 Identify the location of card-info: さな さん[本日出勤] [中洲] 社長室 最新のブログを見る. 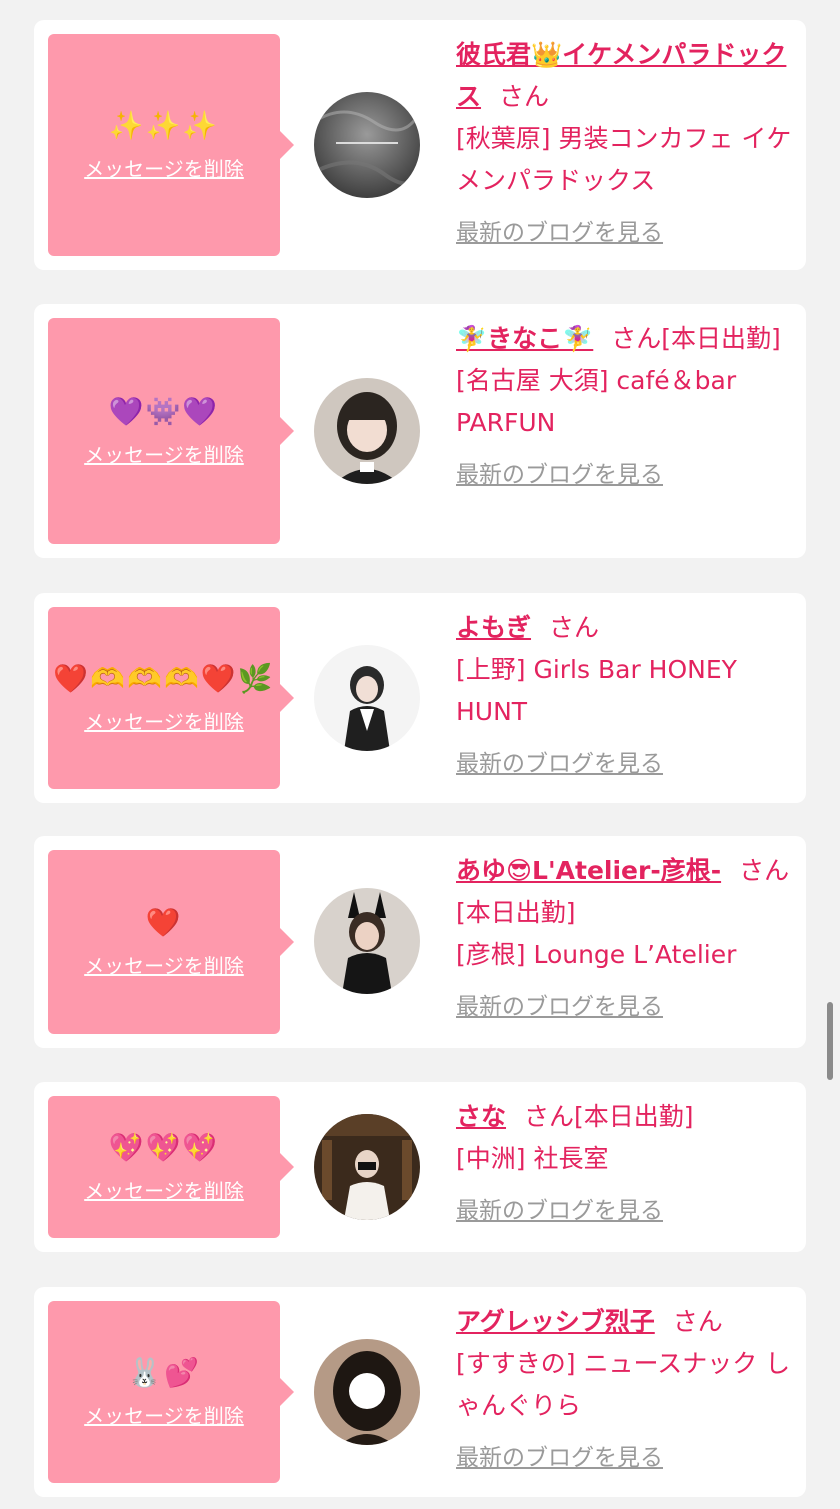
(624, 1164).